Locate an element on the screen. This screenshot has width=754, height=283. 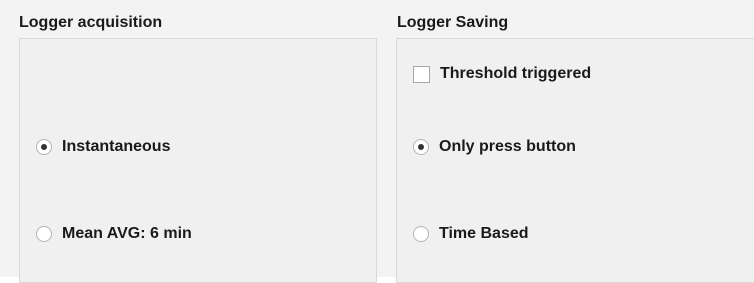
instantaneous-radio-button is located at coordinates (44, 147).